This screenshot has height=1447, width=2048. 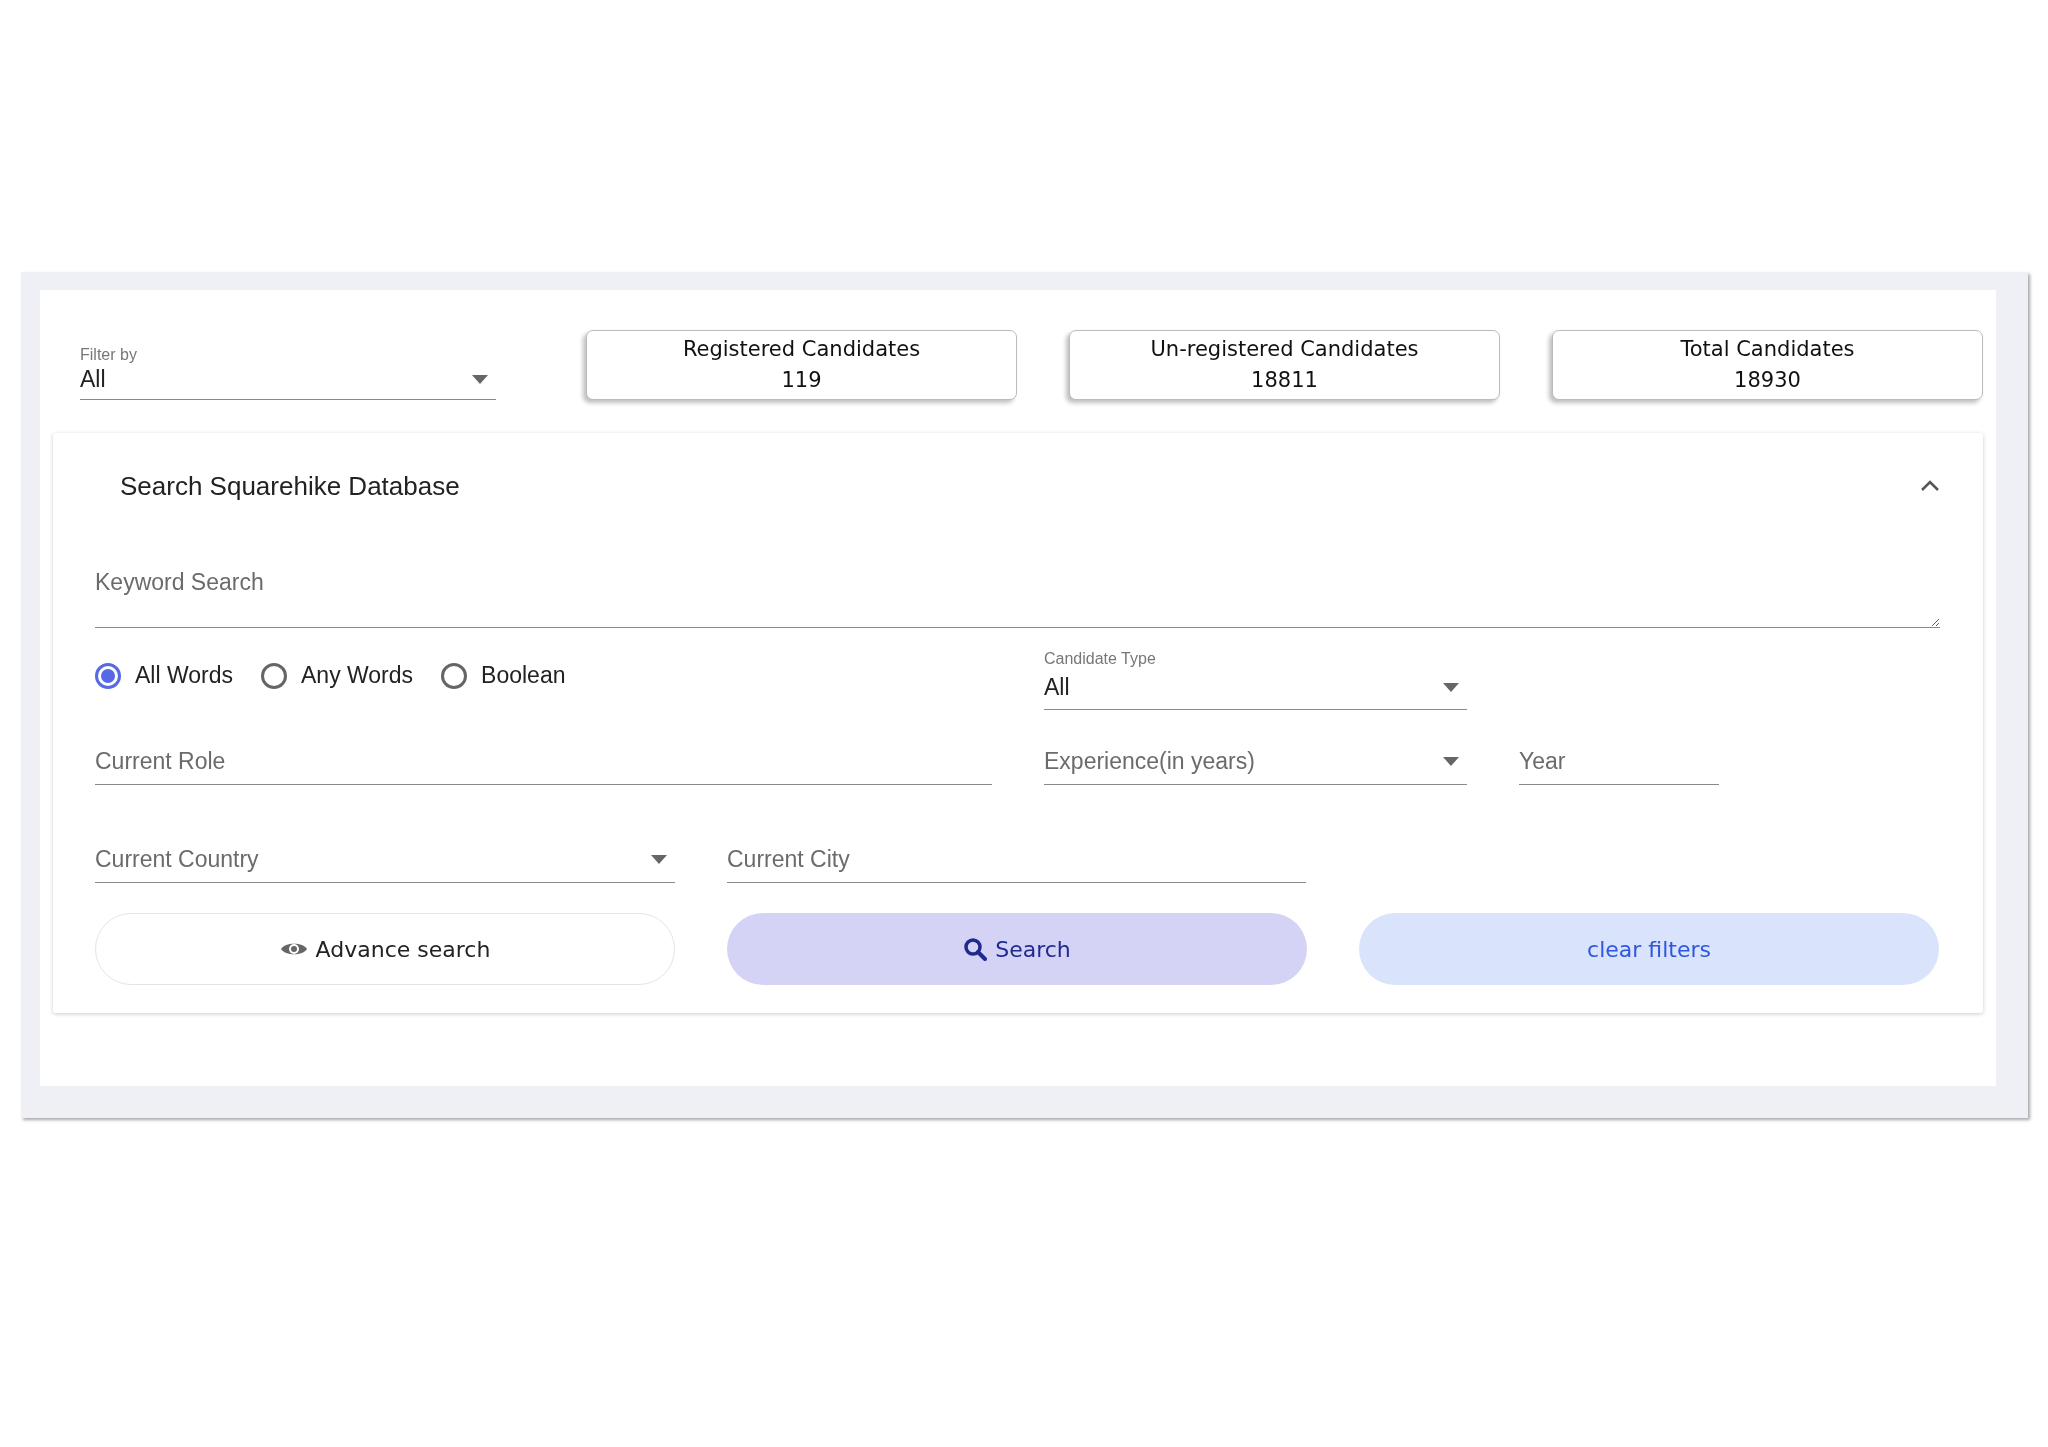 What do you see at coordinates (385, 949) in the screenshot?
I see `advance-search-button: Advance search` at bounding box center [385, 949].